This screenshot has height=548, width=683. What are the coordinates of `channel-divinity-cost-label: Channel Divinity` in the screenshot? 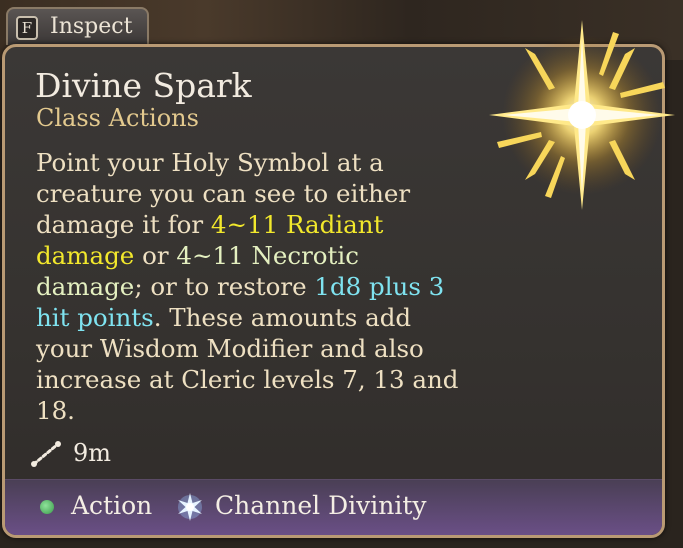 It's located at (321, 505).